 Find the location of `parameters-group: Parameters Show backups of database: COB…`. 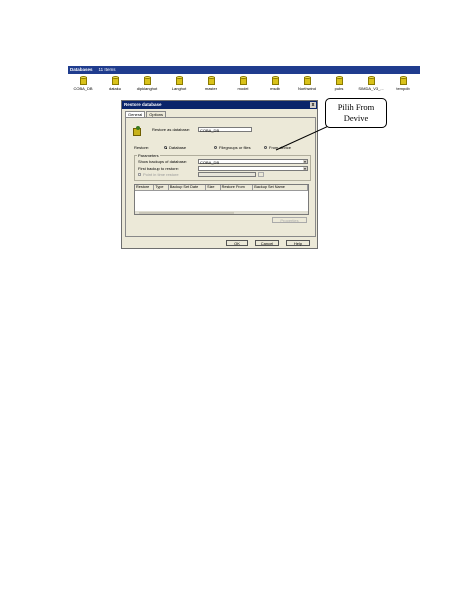

parameters-group: Parameters Show backups of database: COB… is located at coordinates (222, 167).